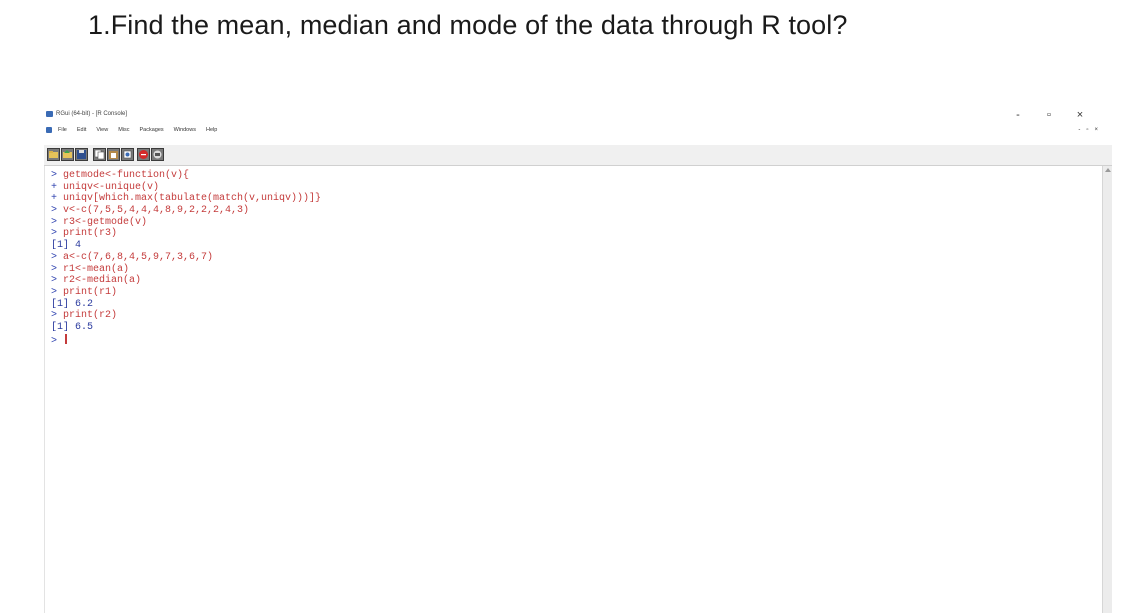  Describe the element at coordinates (1080, 115) in the screenshot. I see `close-button: ×` at that location.